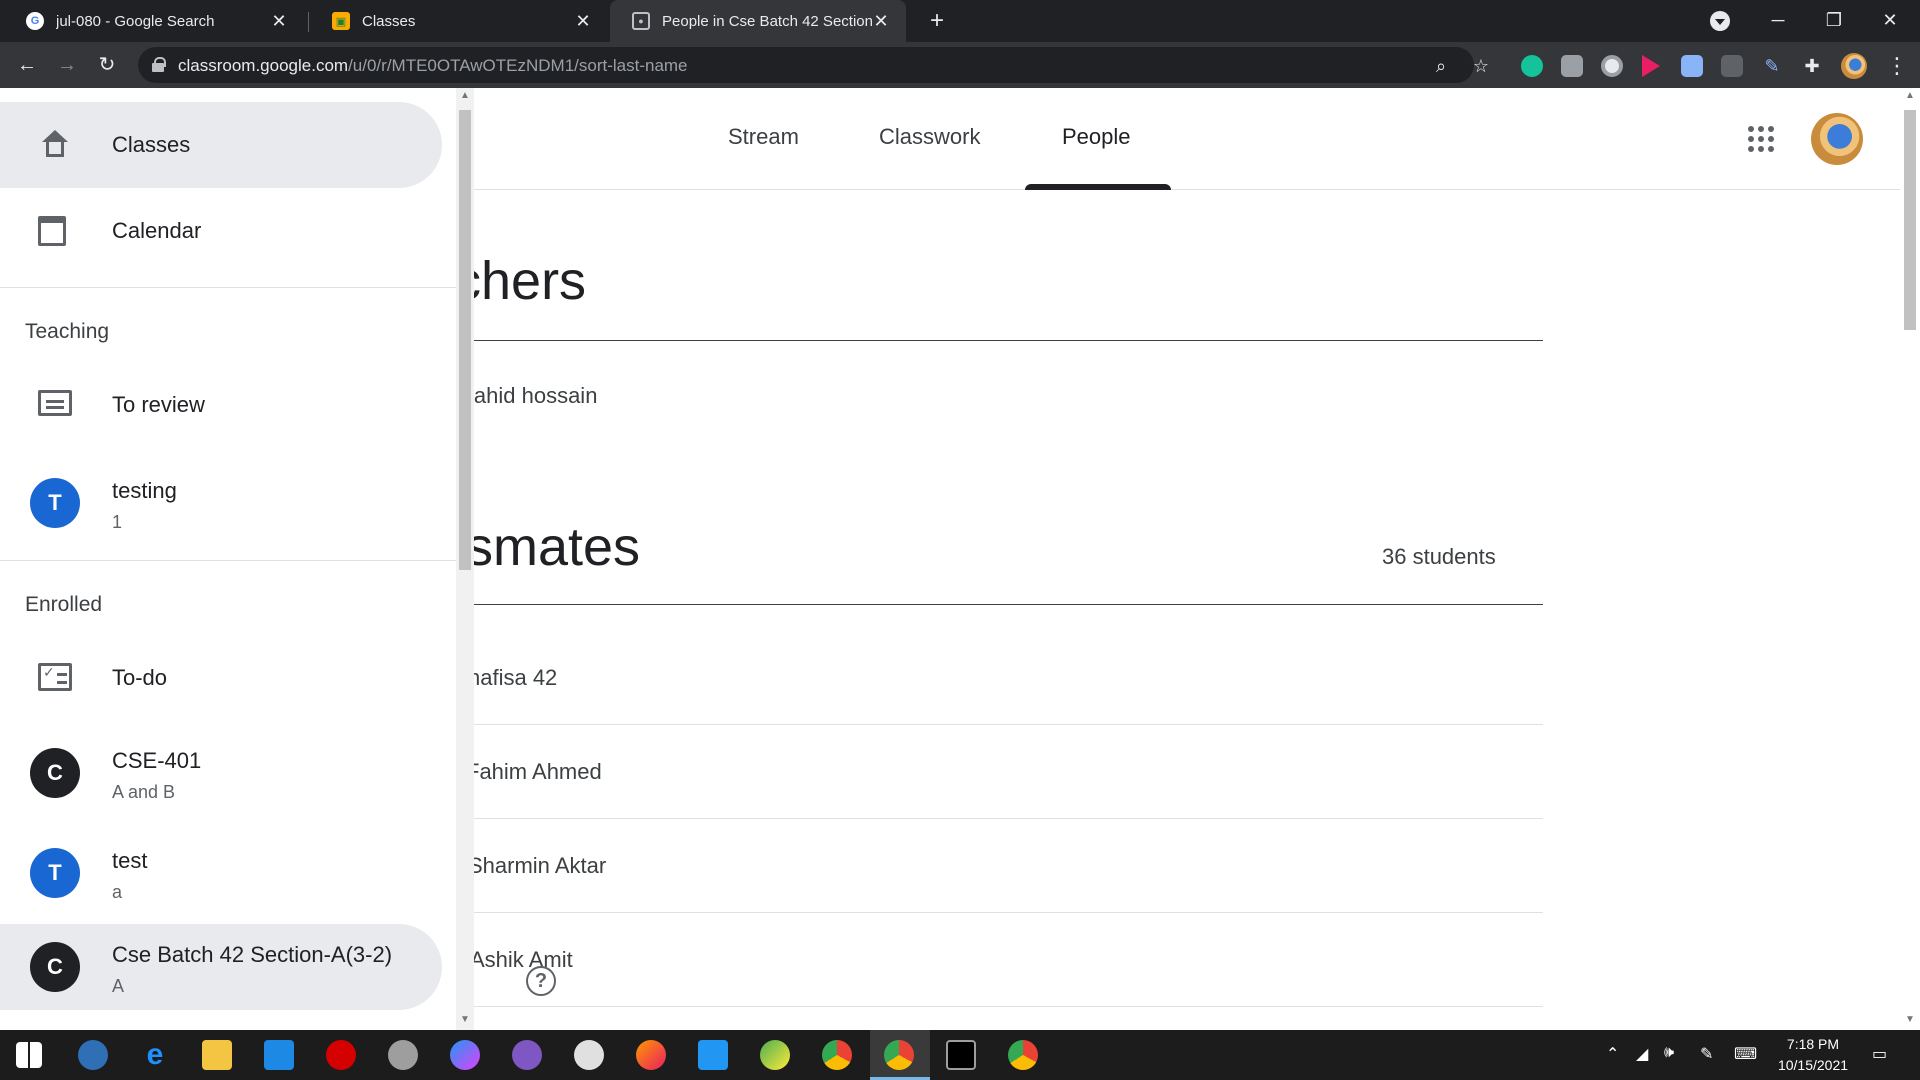 This screenshot has height=1080, width=1920. I want to click on restore-button: ❐, so click(1834, 21).